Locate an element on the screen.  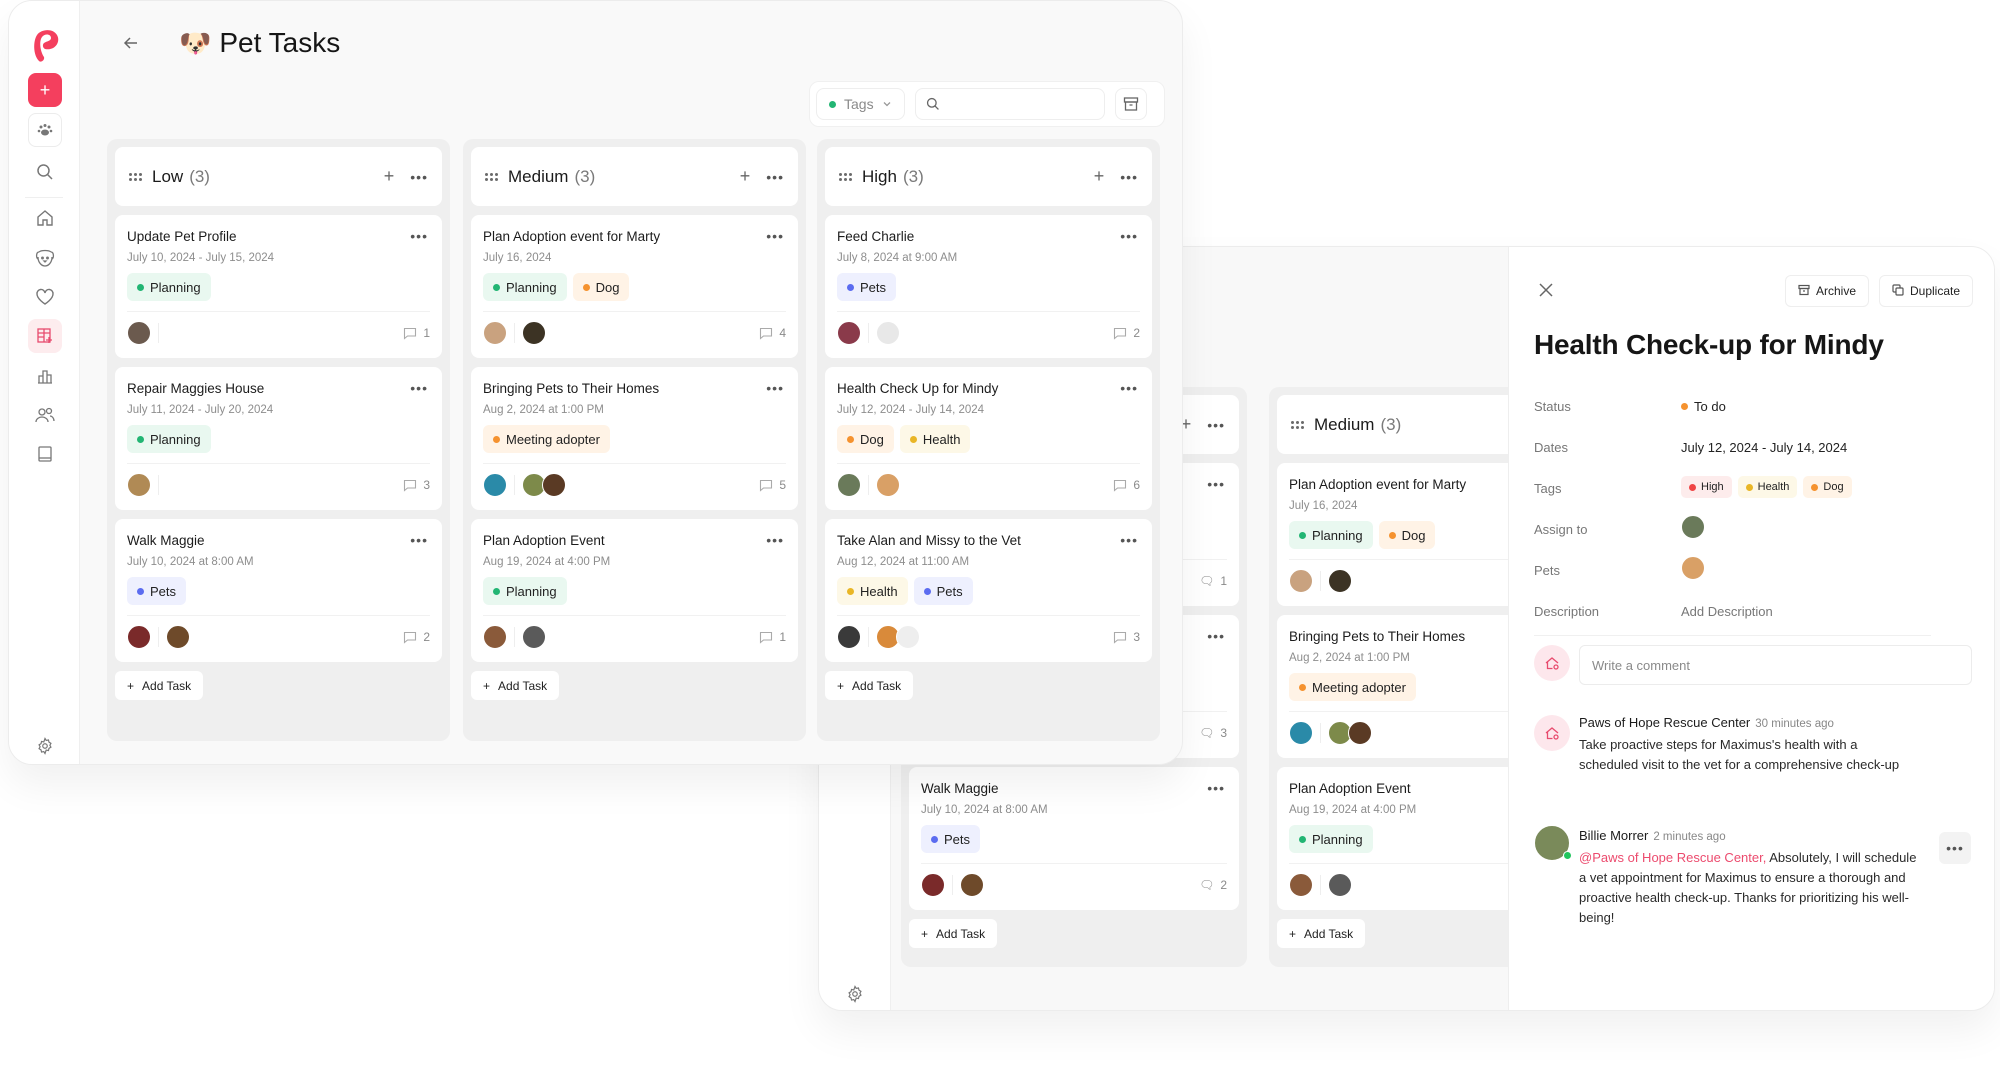
settings-icon is located at coordinates (855, 996).